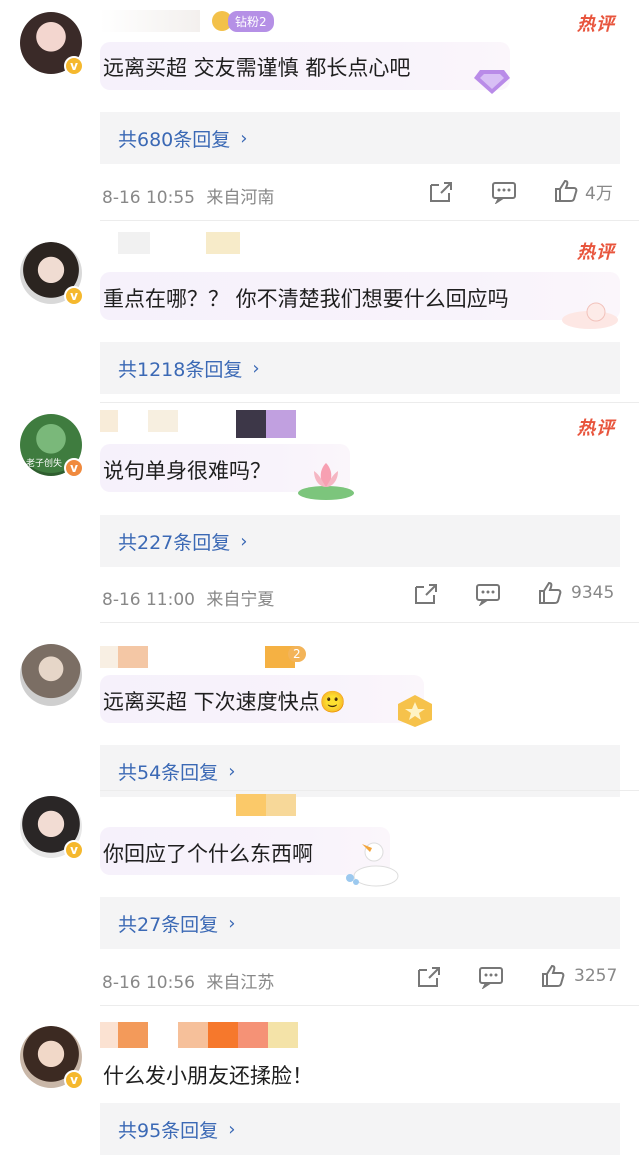 The width and height of the screenshot is (639, 1155). I want to click on comment-meta: 8-16 11:00 来自宁夏, so click(188, 597).